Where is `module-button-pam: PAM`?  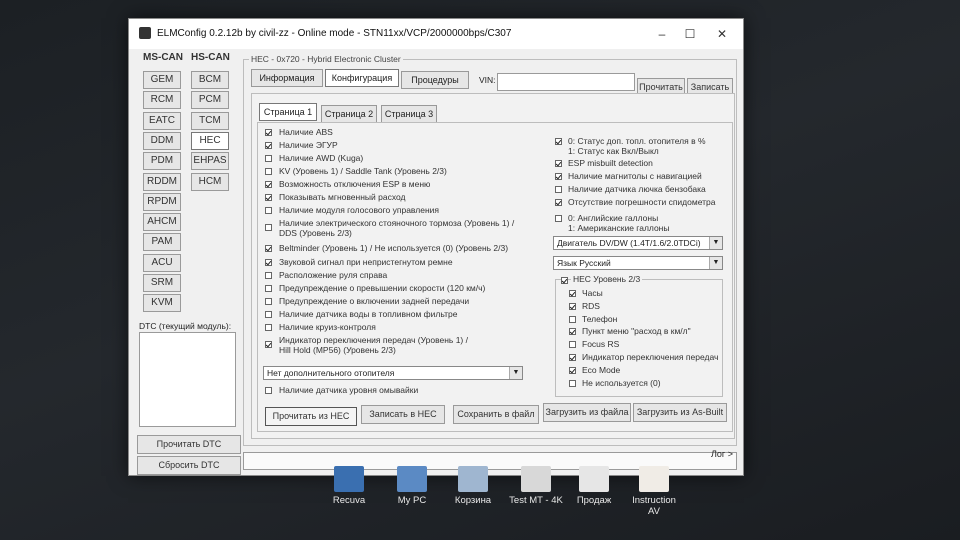
module-button-pam: PAM is located at coordinates (162, 242).